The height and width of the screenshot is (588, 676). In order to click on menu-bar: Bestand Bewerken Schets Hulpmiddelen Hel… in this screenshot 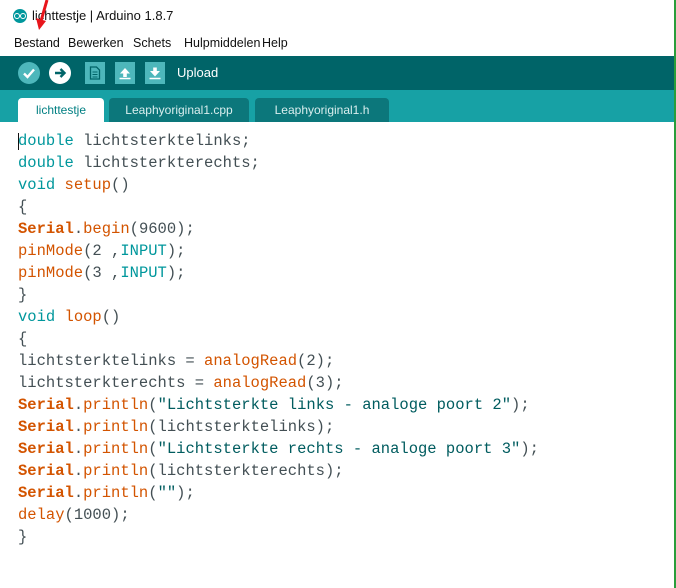, I will do `click(338, 45)`.